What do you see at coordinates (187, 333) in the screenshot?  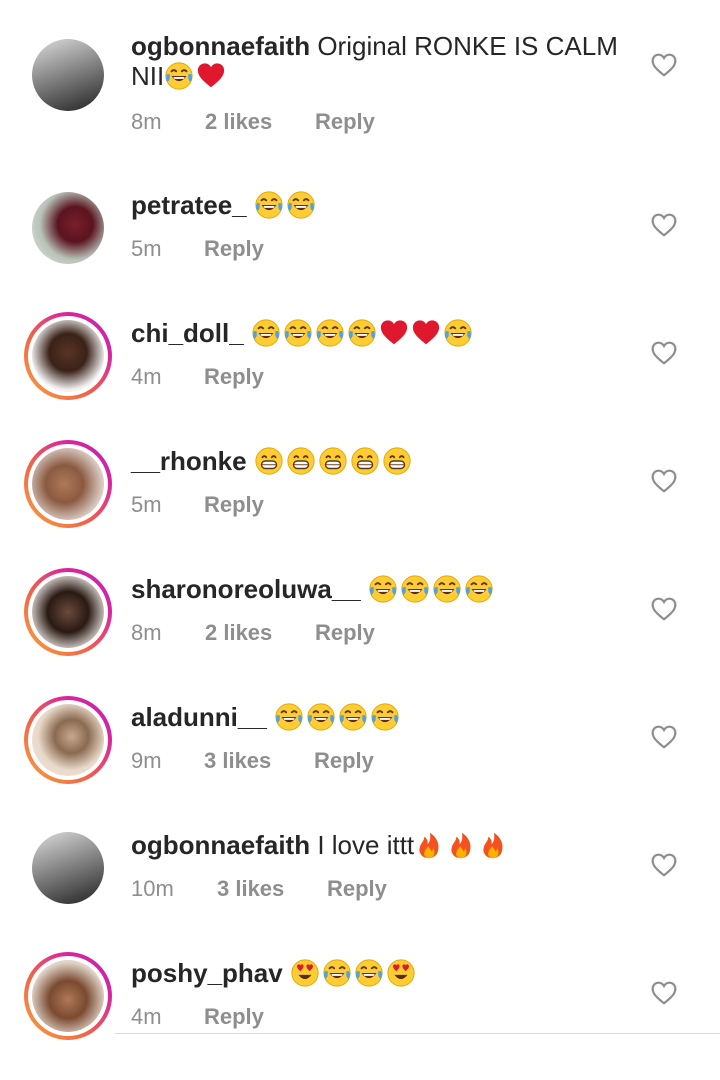 I see `comment-username: chi_doll_` at bounding box center [187, 333].